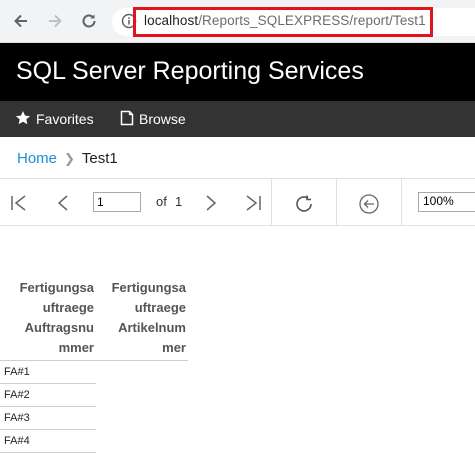  What do you see at coordinates (237, 202) in the screenshot?
I see `report-viewer-toolbar: of 1 100%` at bounding box center [237, 202].